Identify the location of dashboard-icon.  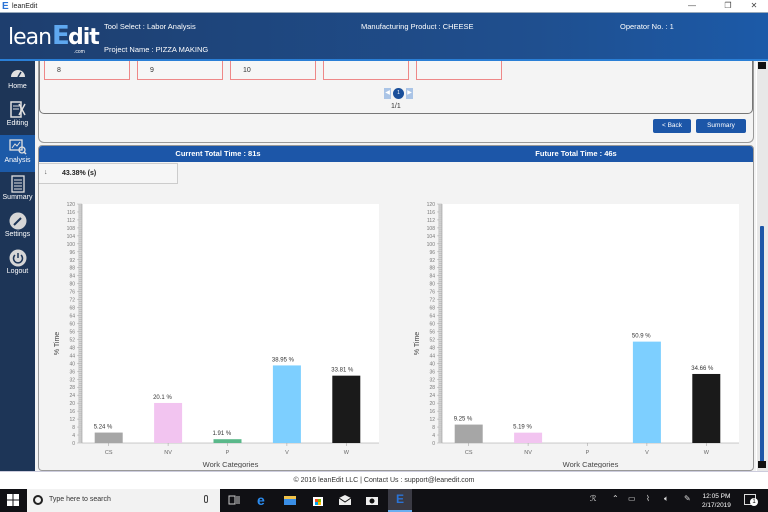
(17, 74).